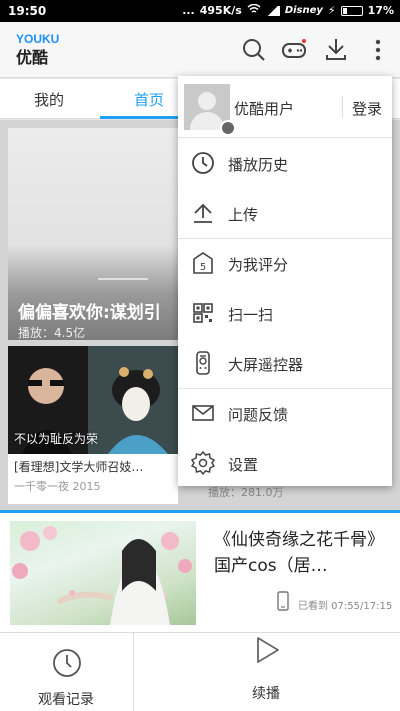  What do you see at coordinates (149, 99) in the screenshot?
I see `tab-home: 首页` at bounding box center [149, 99].